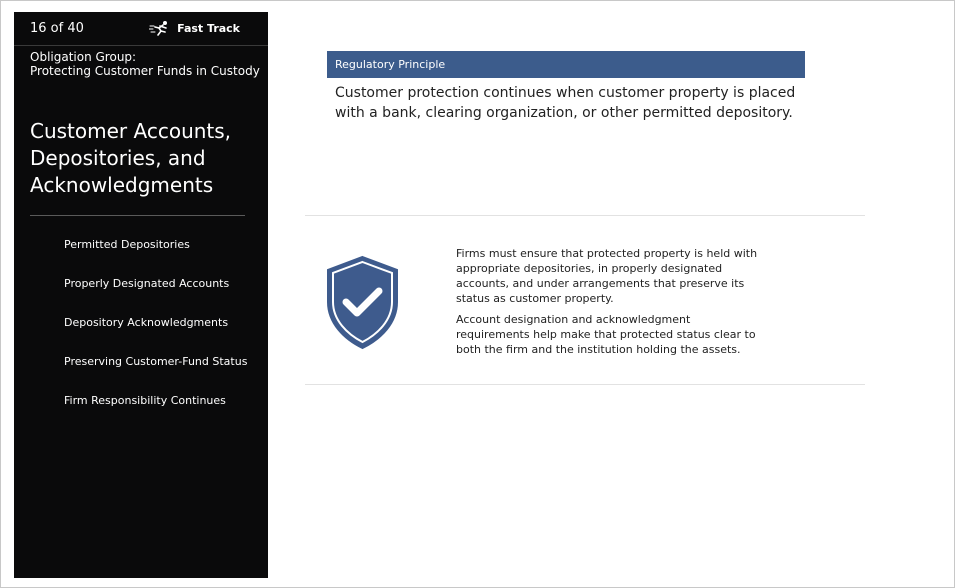 The image size is (955, 588). I want to click on principle-header: Regulatory Principle, so click(566, 64).